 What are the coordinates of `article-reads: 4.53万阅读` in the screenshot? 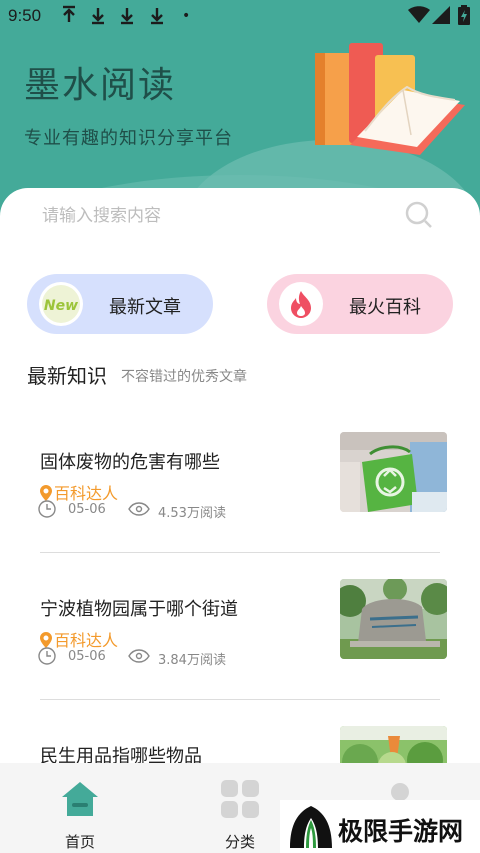 It's located at (192, 513).